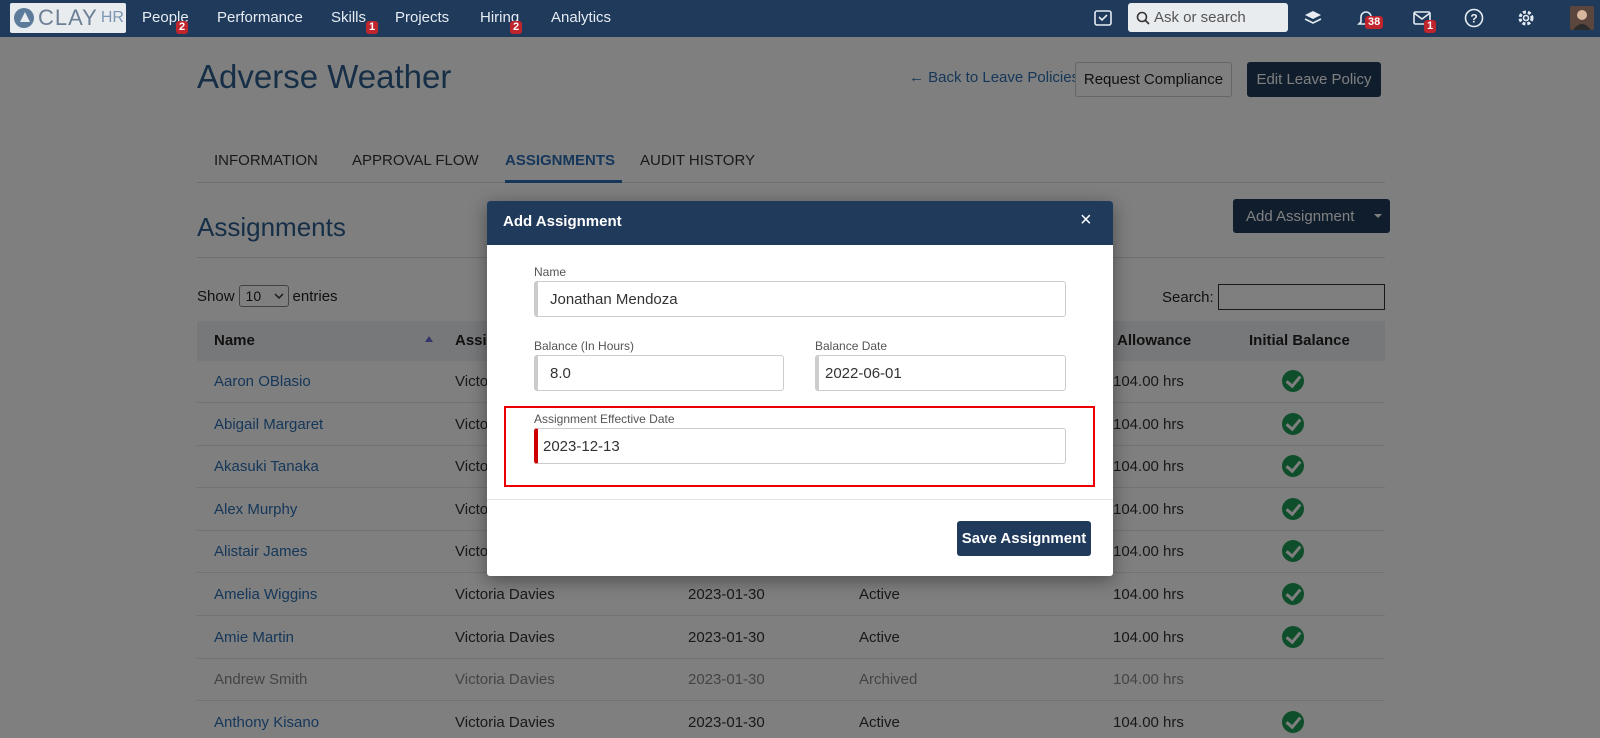 This screenshot has width=1600, height=738. Describe the element at coordinates (1374, 22) in the screenshot. I see `notifications-badge: 38` at that location.